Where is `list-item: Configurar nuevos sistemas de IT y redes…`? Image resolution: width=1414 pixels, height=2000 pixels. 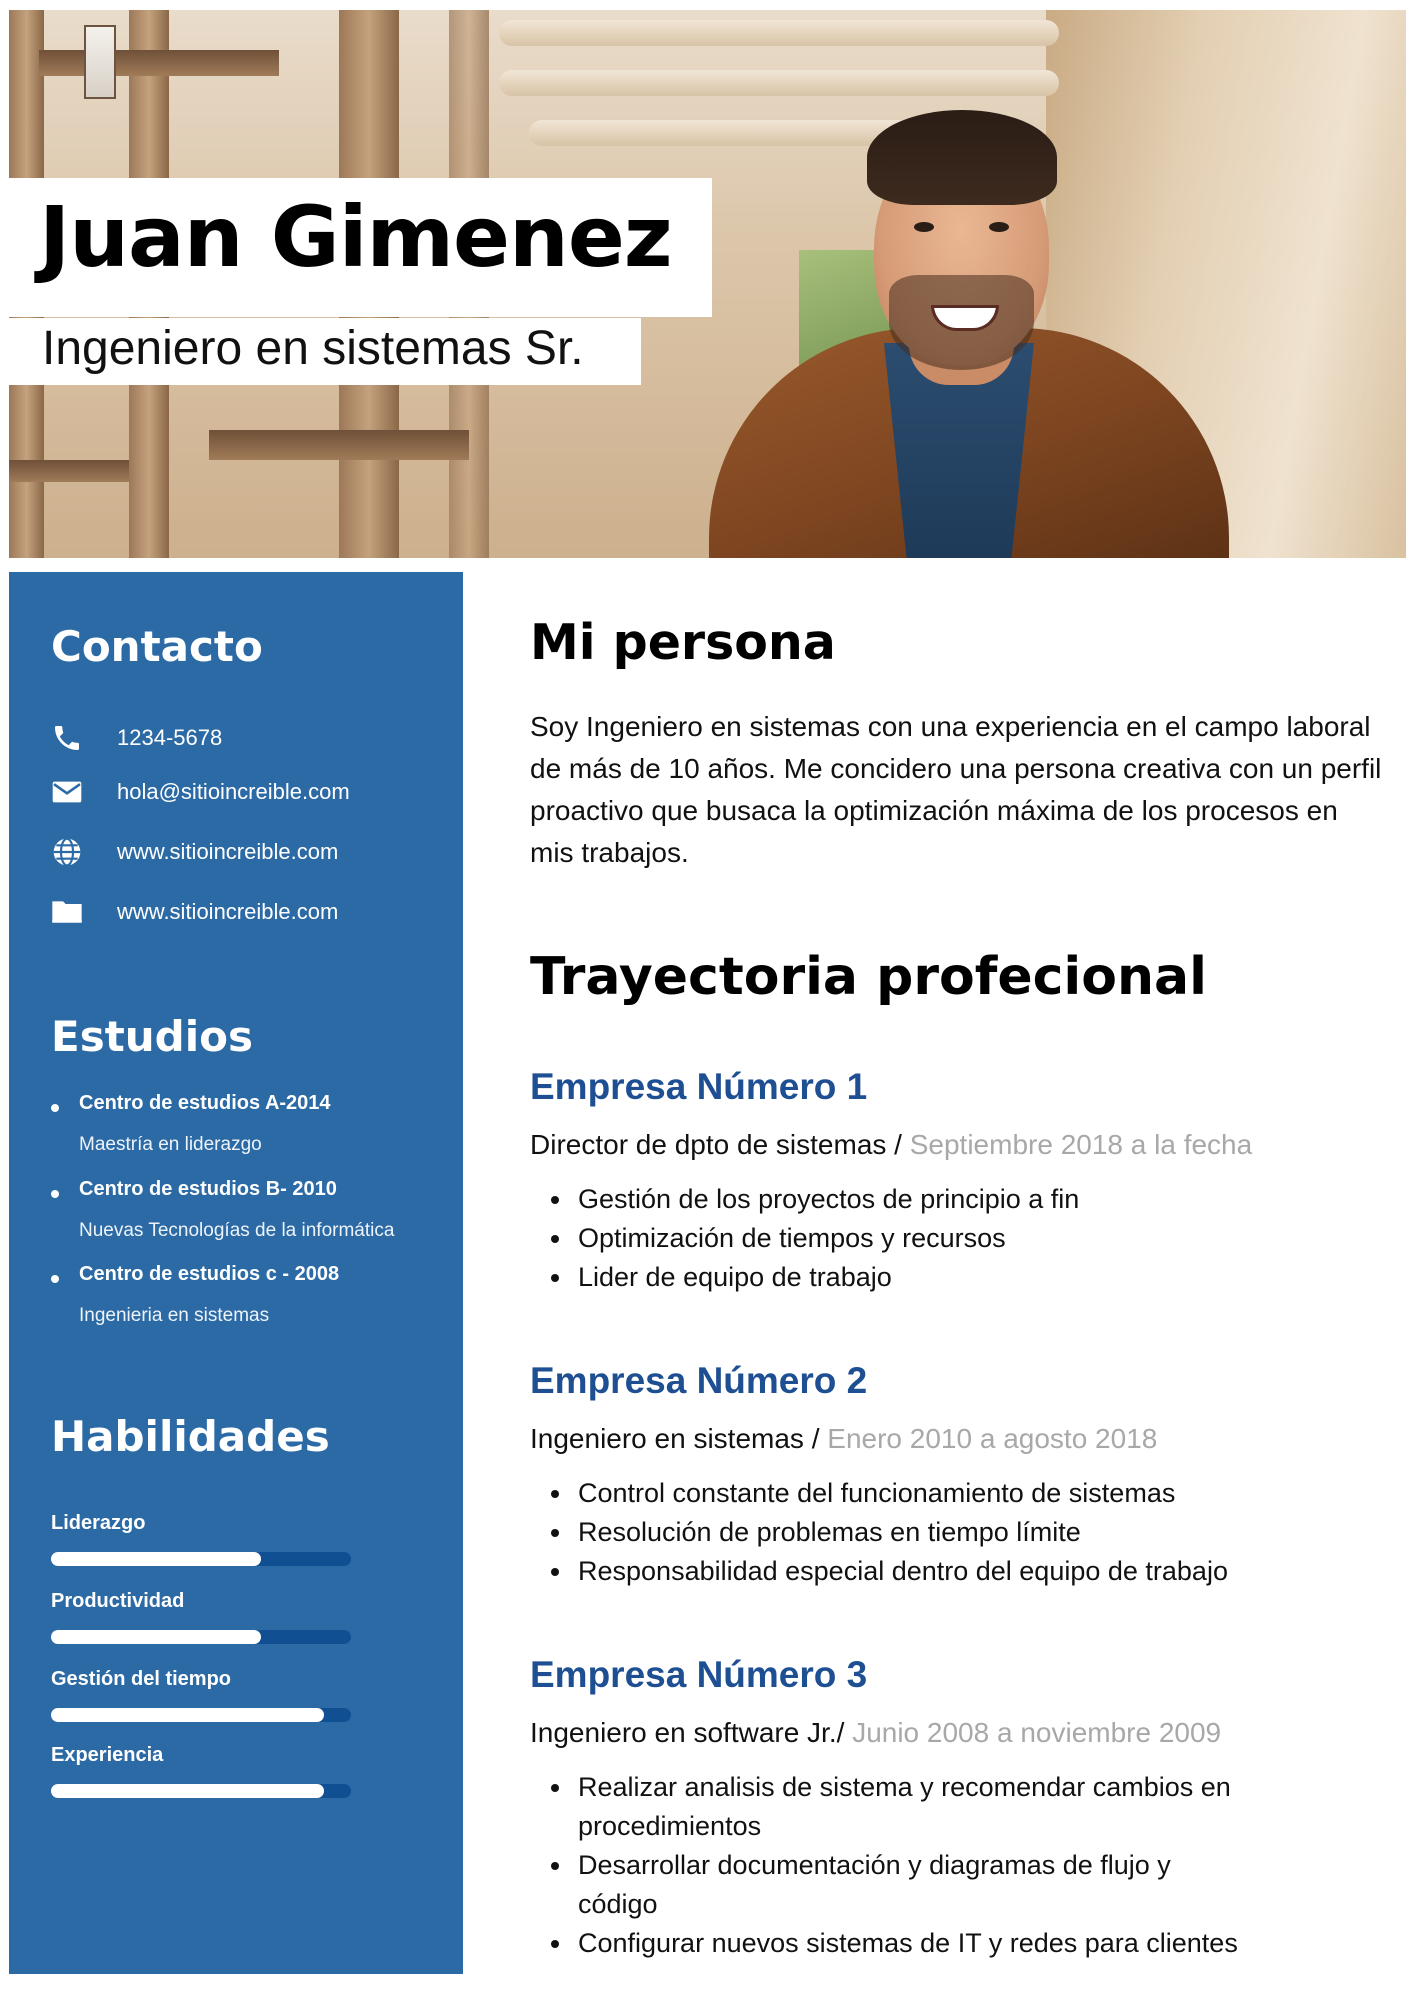
list-item: Configurar nuevos sistemas de IT y redes… is located at coordinates (890, 1943).